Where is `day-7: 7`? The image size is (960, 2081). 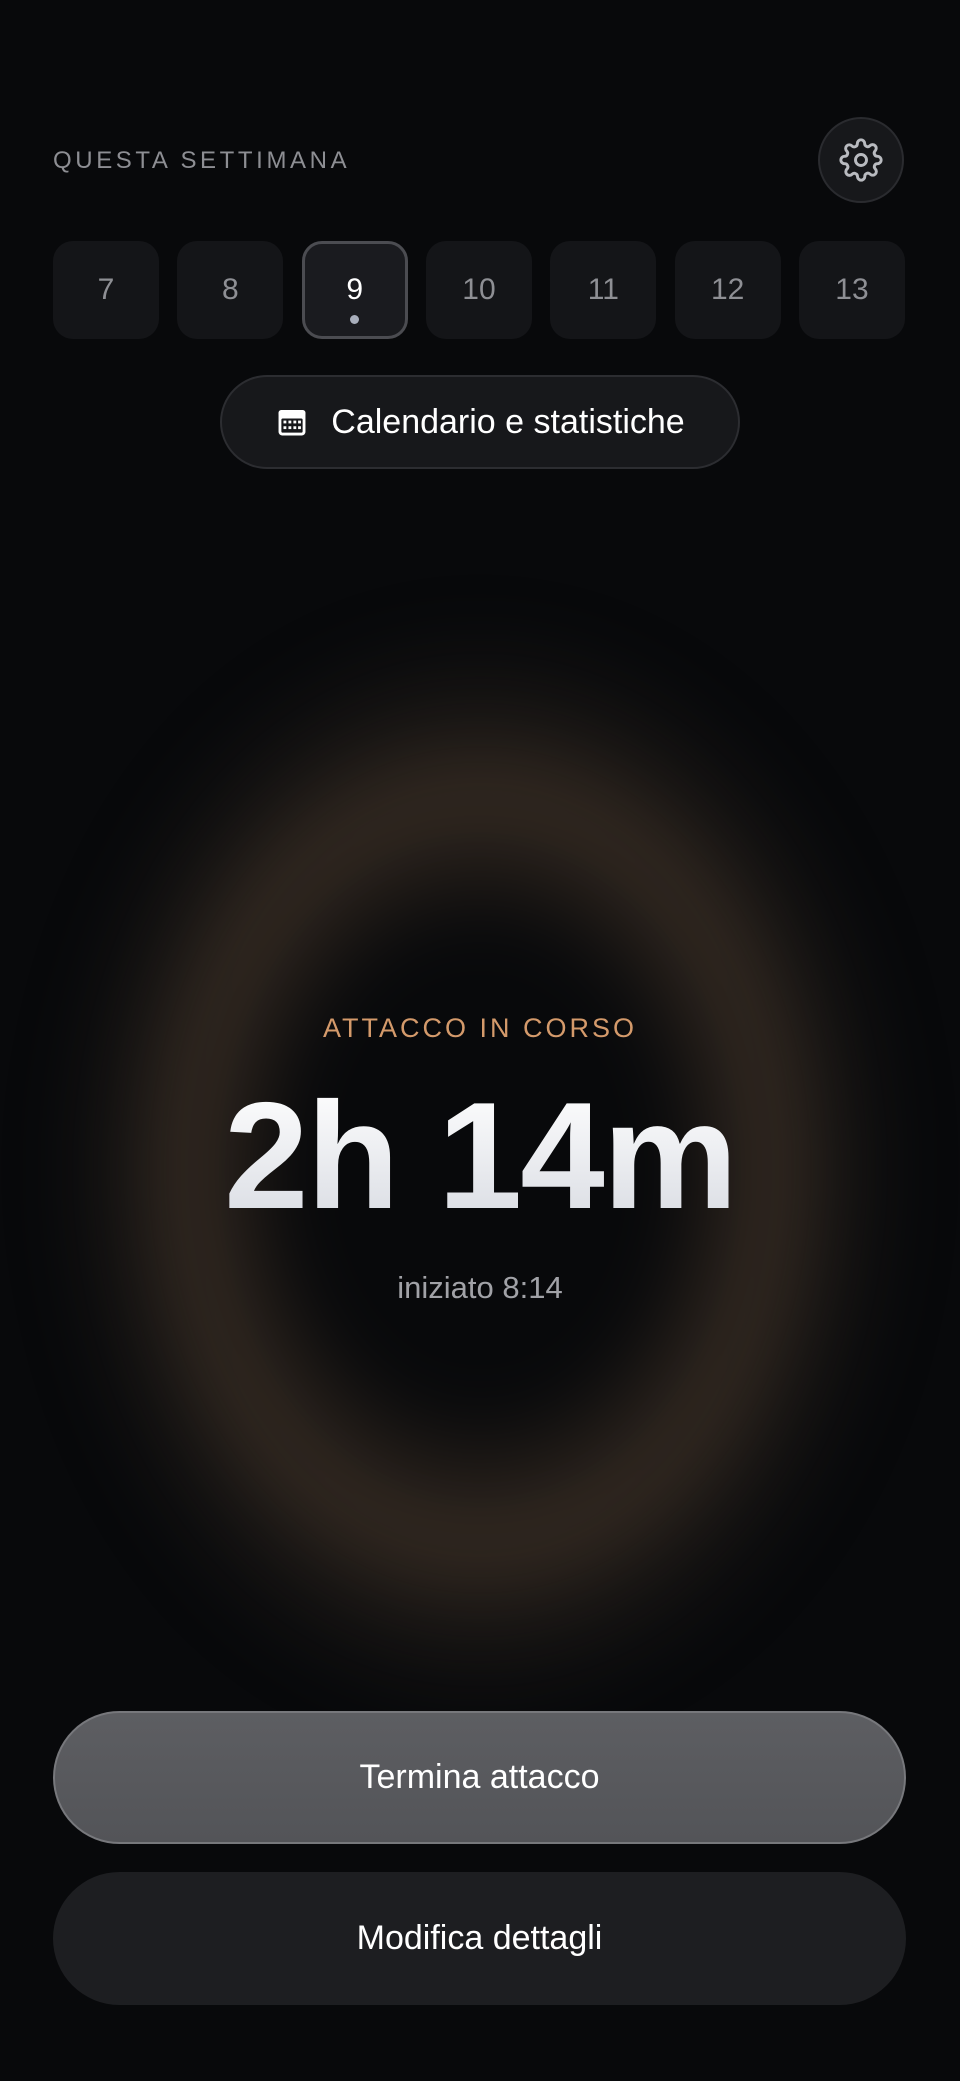 day-7: 7 is located at coordinates (106, 290).